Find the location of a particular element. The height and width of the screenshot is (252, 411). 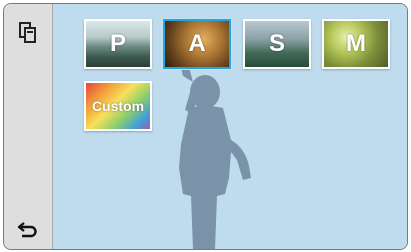

mode-label: S is located at coordinates (276, 43).